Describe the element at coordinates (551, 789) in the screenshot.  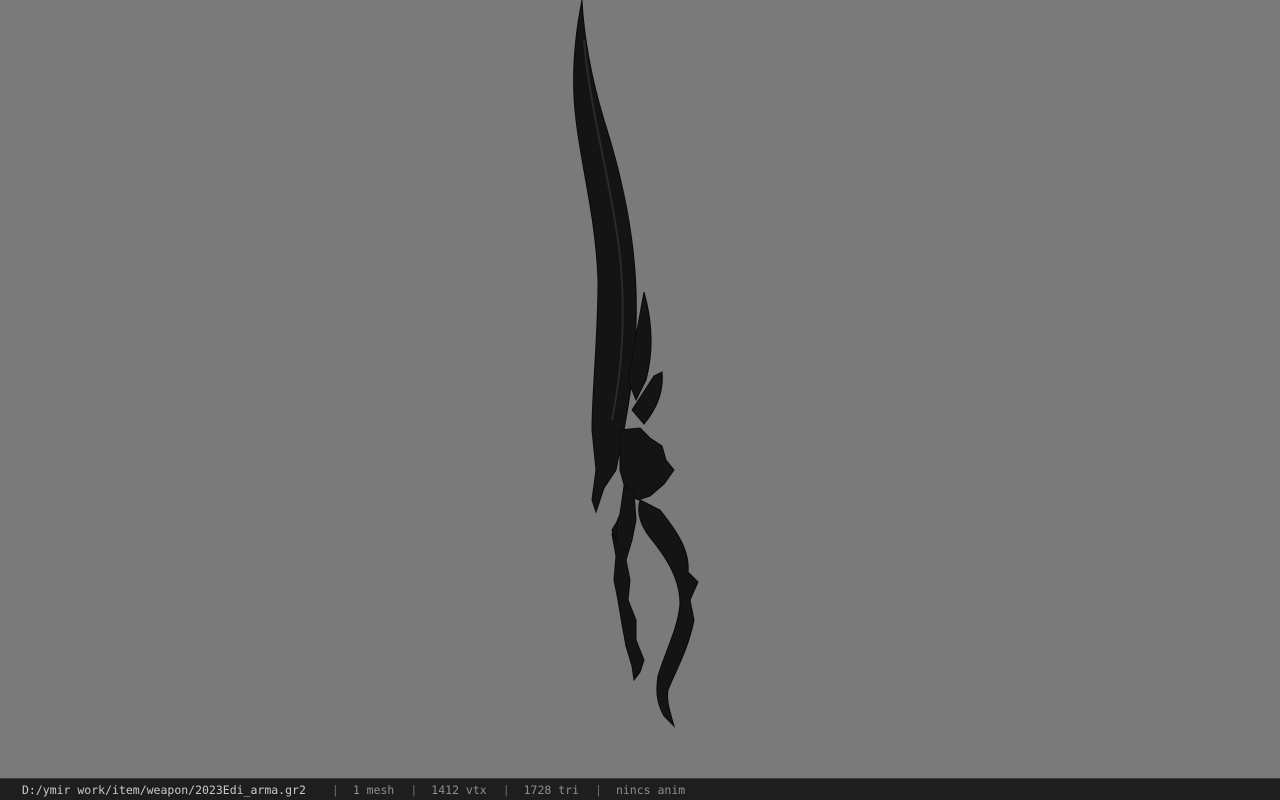
I see `triangle-count: 1728 tri` at that location.